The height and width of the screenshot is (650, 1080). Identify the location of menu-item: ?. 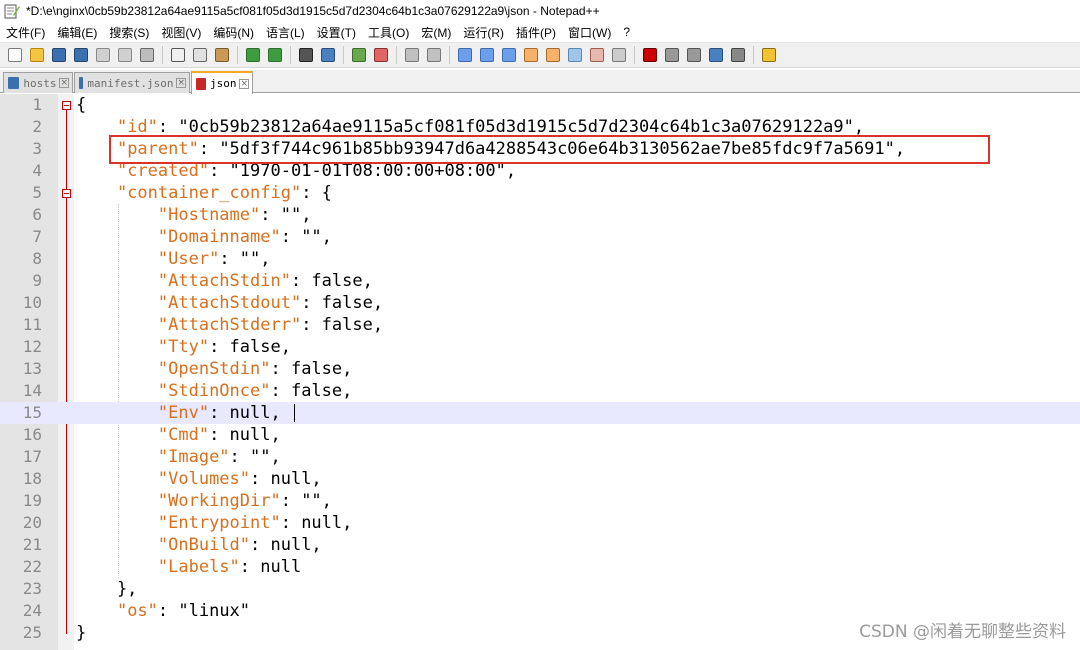
(626, 32).